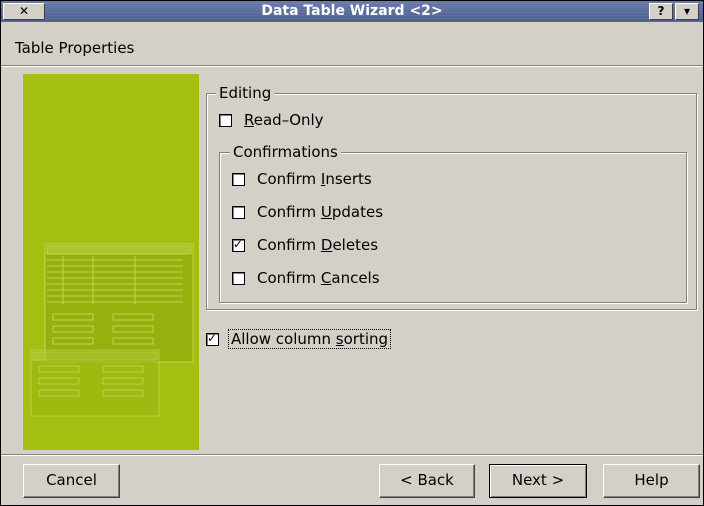 The width and height of the screenshot is (704, 506). I want to click on allow-column-sorting-checkbox: ✓ Allow column sorting, so click(299, 339).